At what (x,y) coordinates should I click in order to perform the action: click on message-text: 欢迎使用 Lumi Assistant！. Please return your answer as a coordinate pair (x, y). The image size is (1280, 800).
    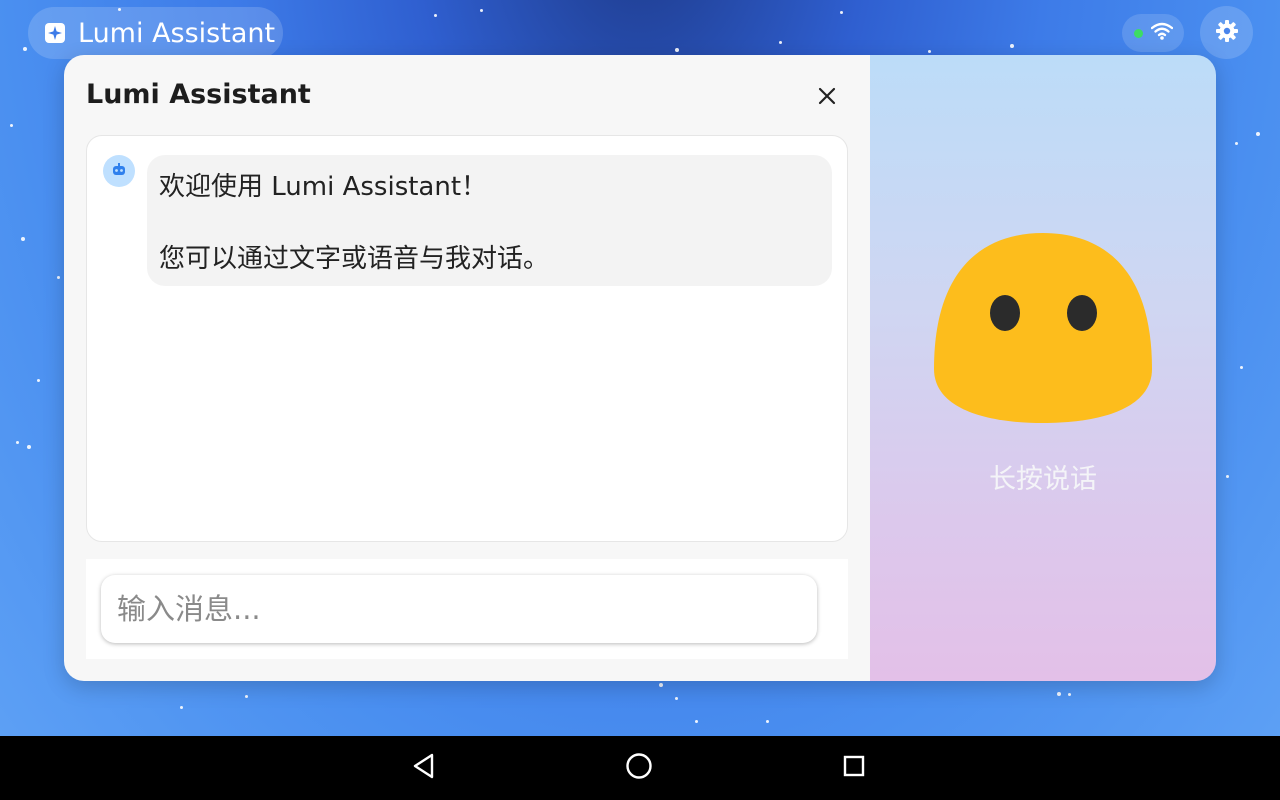
    Looking at the image, I should click on (323, 187).